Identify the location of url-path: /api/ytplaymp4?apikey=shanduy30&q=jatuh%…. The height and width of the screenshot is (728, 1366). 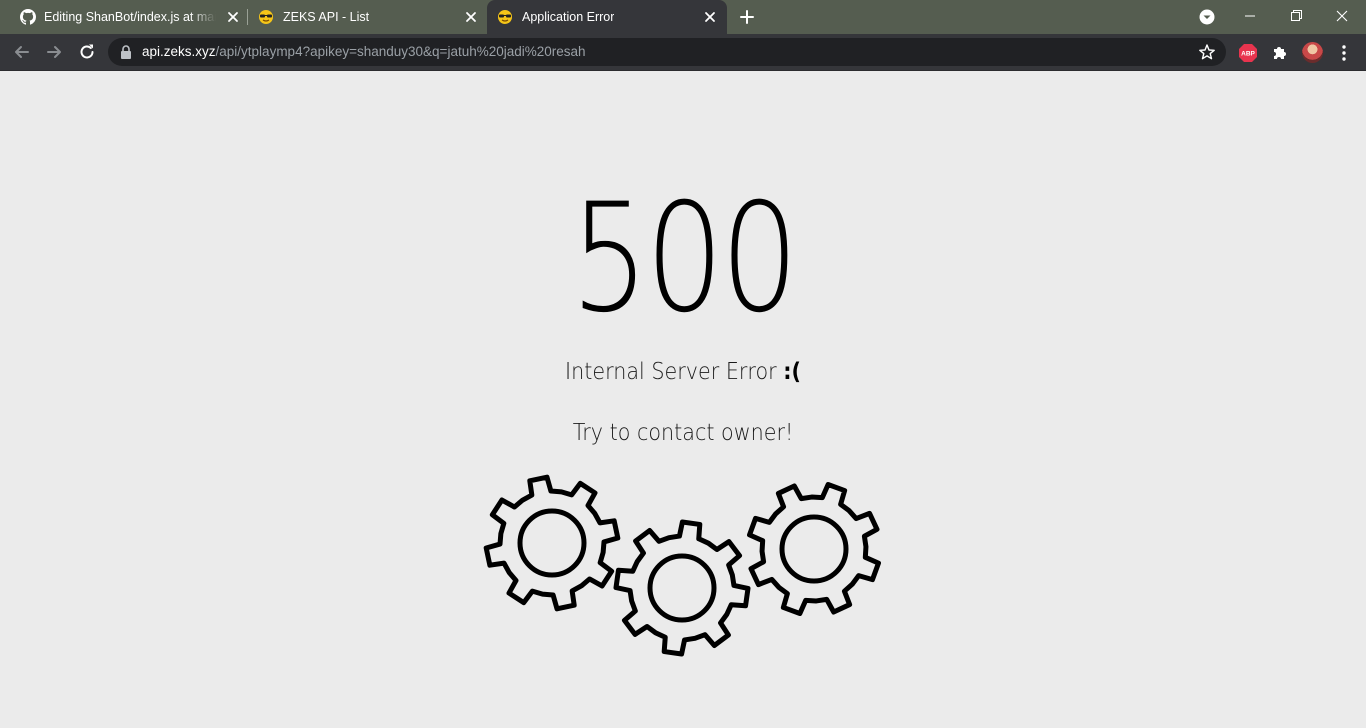
(400, 51).